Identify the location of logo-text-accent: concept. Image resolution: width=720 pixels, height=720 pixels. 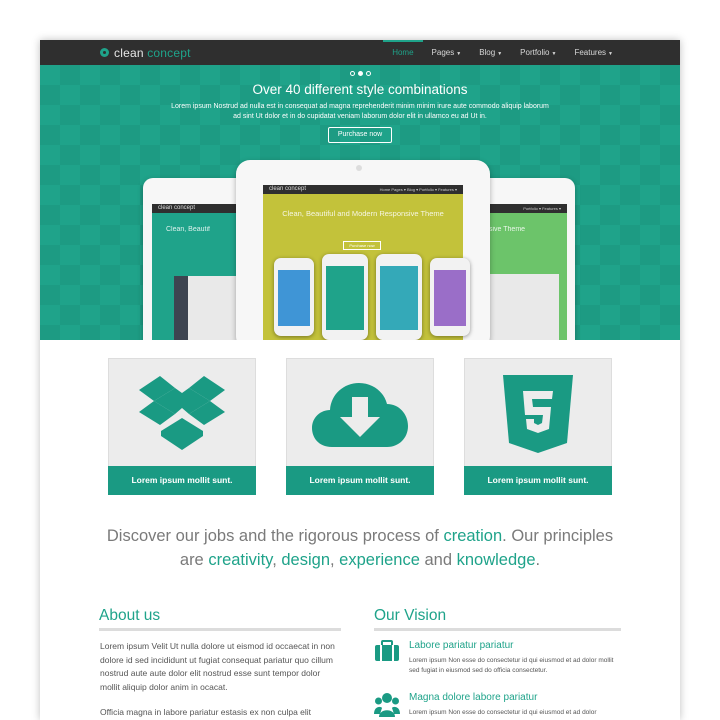
(169, 52).